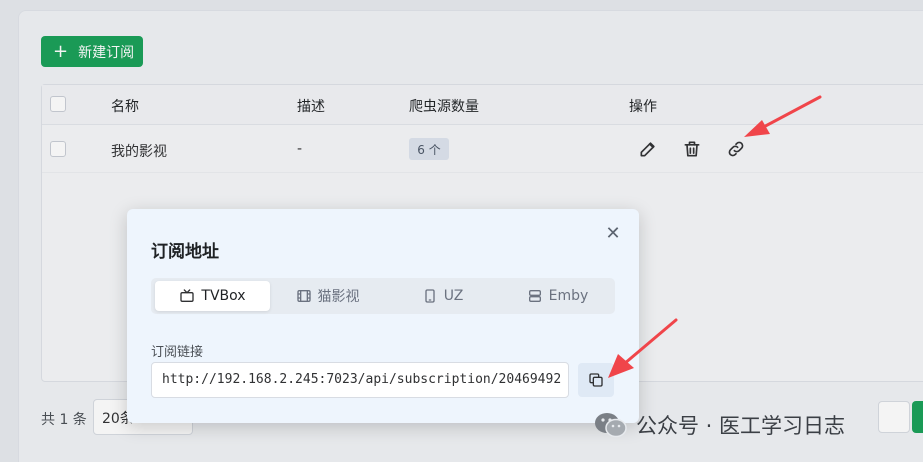  What do you see at coordinates (223, 296) in the screenshot?
I see `tab-tvbox-label: TVBox` at bounding box center [223, 296].